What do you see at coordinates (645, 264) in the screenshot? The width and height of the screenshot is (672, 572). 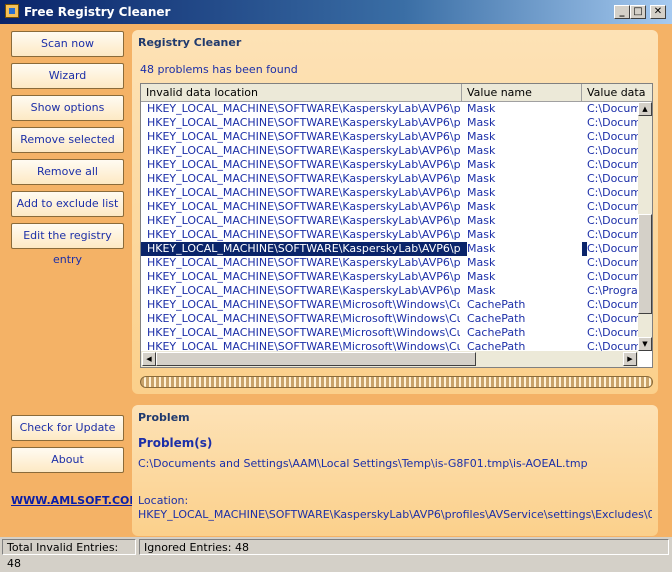 I see `vertical-scroll-thumb` at bounding box center [645, 264].